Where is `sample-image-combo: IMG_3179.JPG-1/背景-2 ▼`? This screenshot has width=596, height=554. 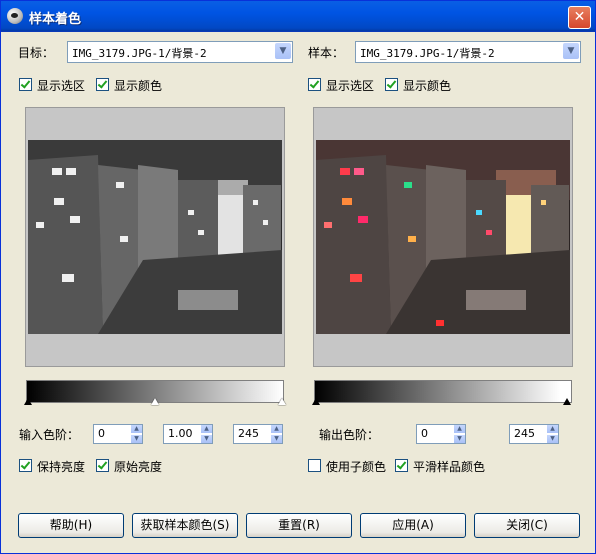
sample-image-combo: IMG_3179.JPG-1/背景-2 ▼ is located at coordinates (468, 52).